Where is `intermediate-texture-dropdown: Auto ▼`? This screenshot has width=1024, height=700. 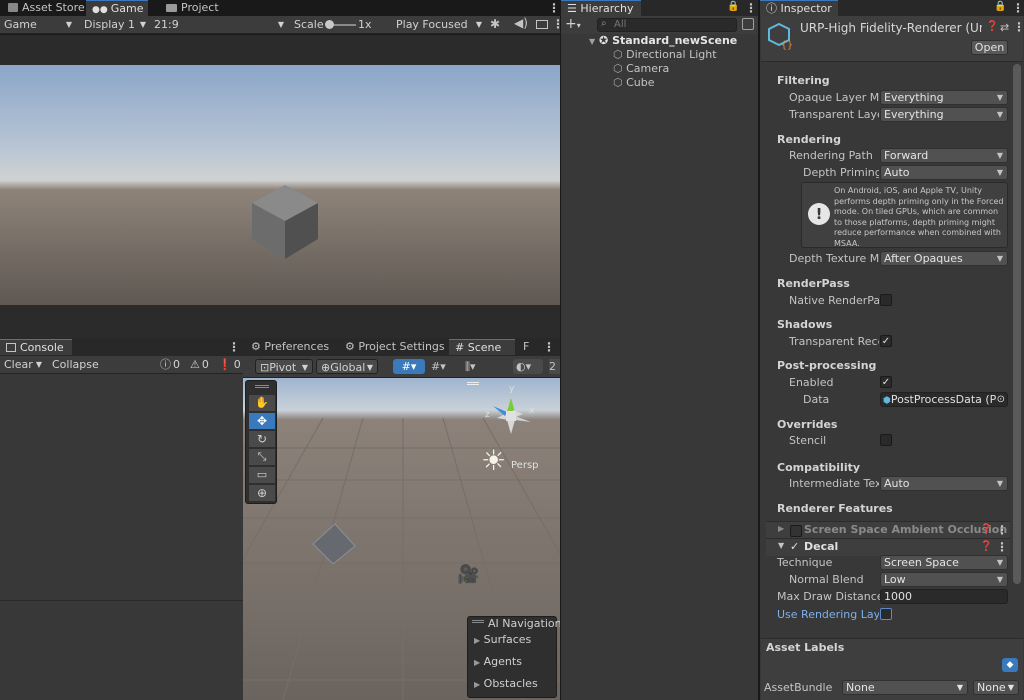 intermediate-texture-dropdown: Auto ▼ is located at coordinates (944, 483).